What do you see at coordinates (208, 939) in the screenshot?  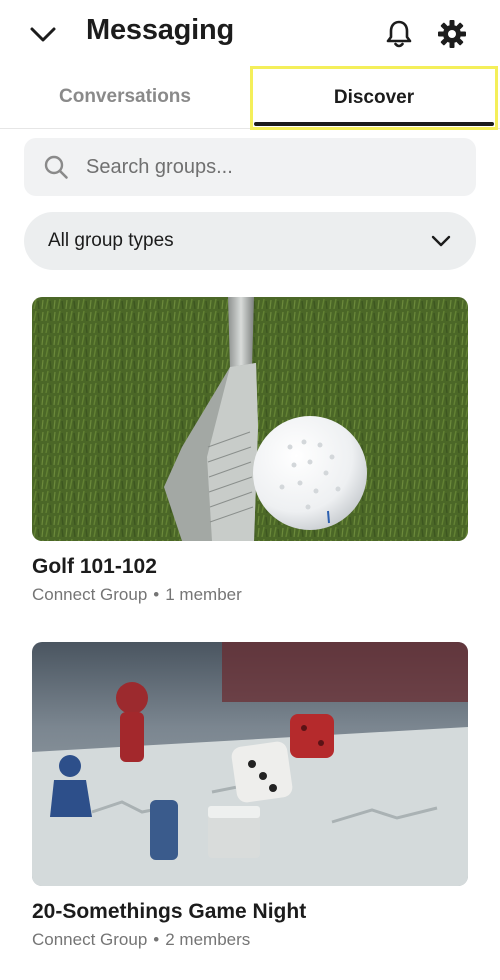 I see `member-count: 2 members` at bounding box center [208, 939].